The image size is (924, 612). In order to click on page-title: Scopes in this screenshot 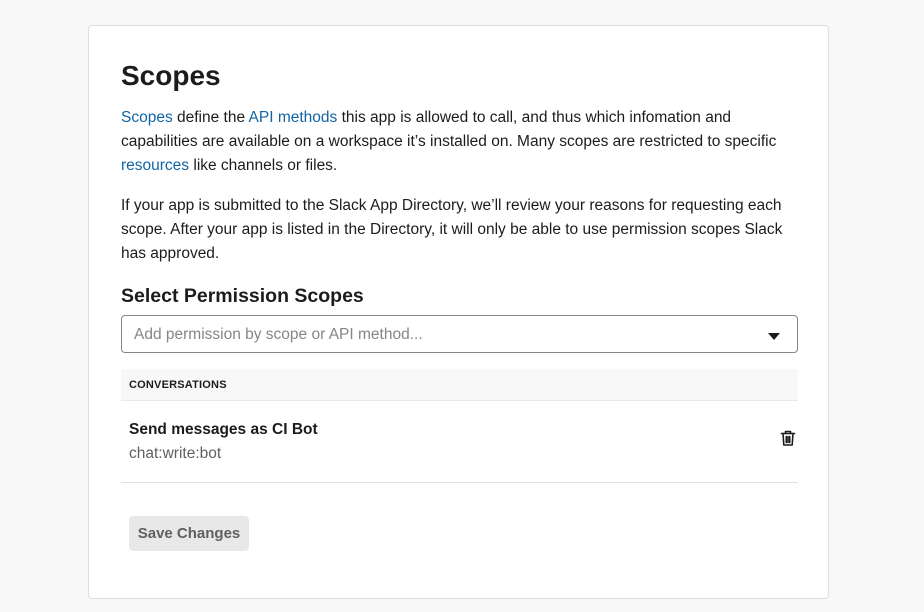, I will do `click(171, 75)`.